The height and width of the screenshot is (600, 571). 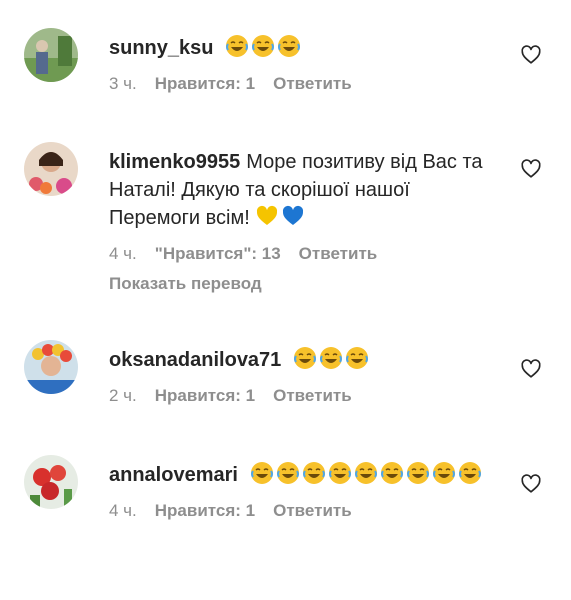 I want to click on comment-username: annalovemari, so click(x=173, y=475).